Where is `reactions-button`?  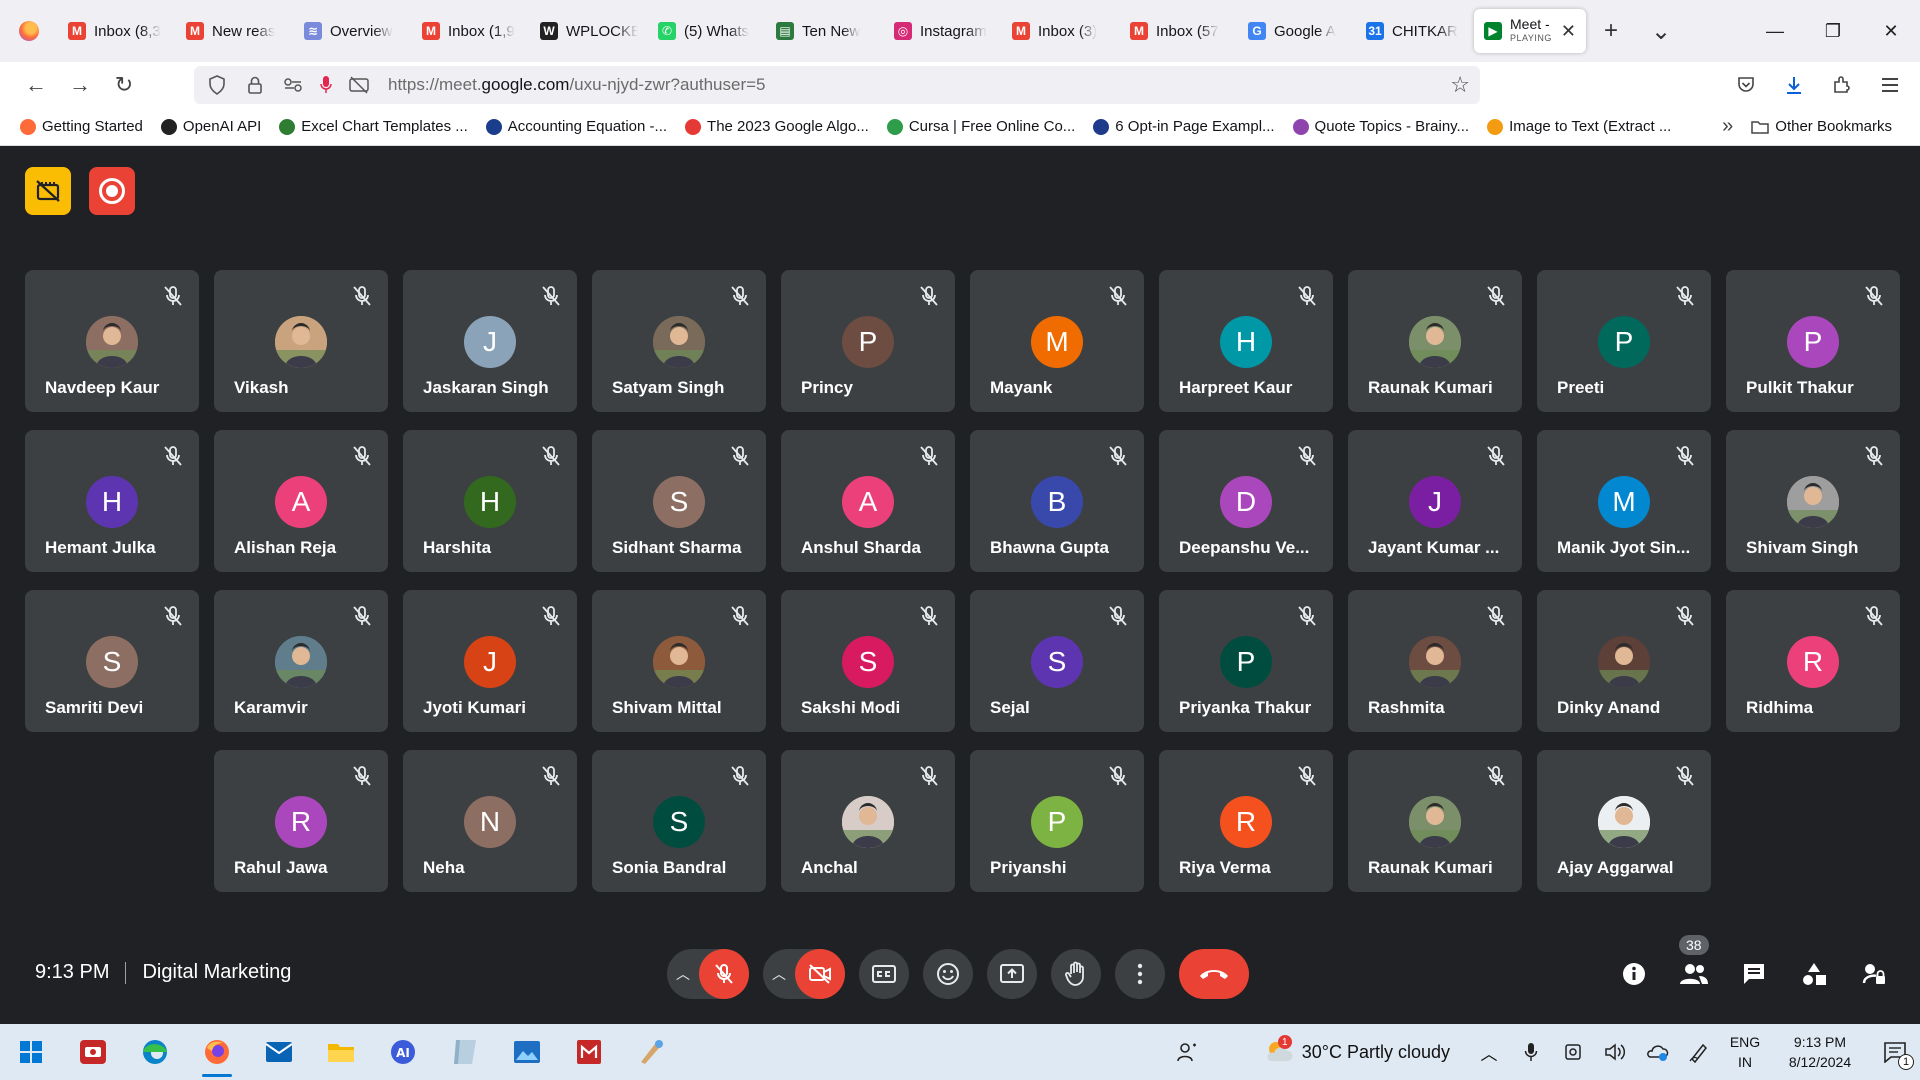
reactions-button is located at coordinates (948, 974).